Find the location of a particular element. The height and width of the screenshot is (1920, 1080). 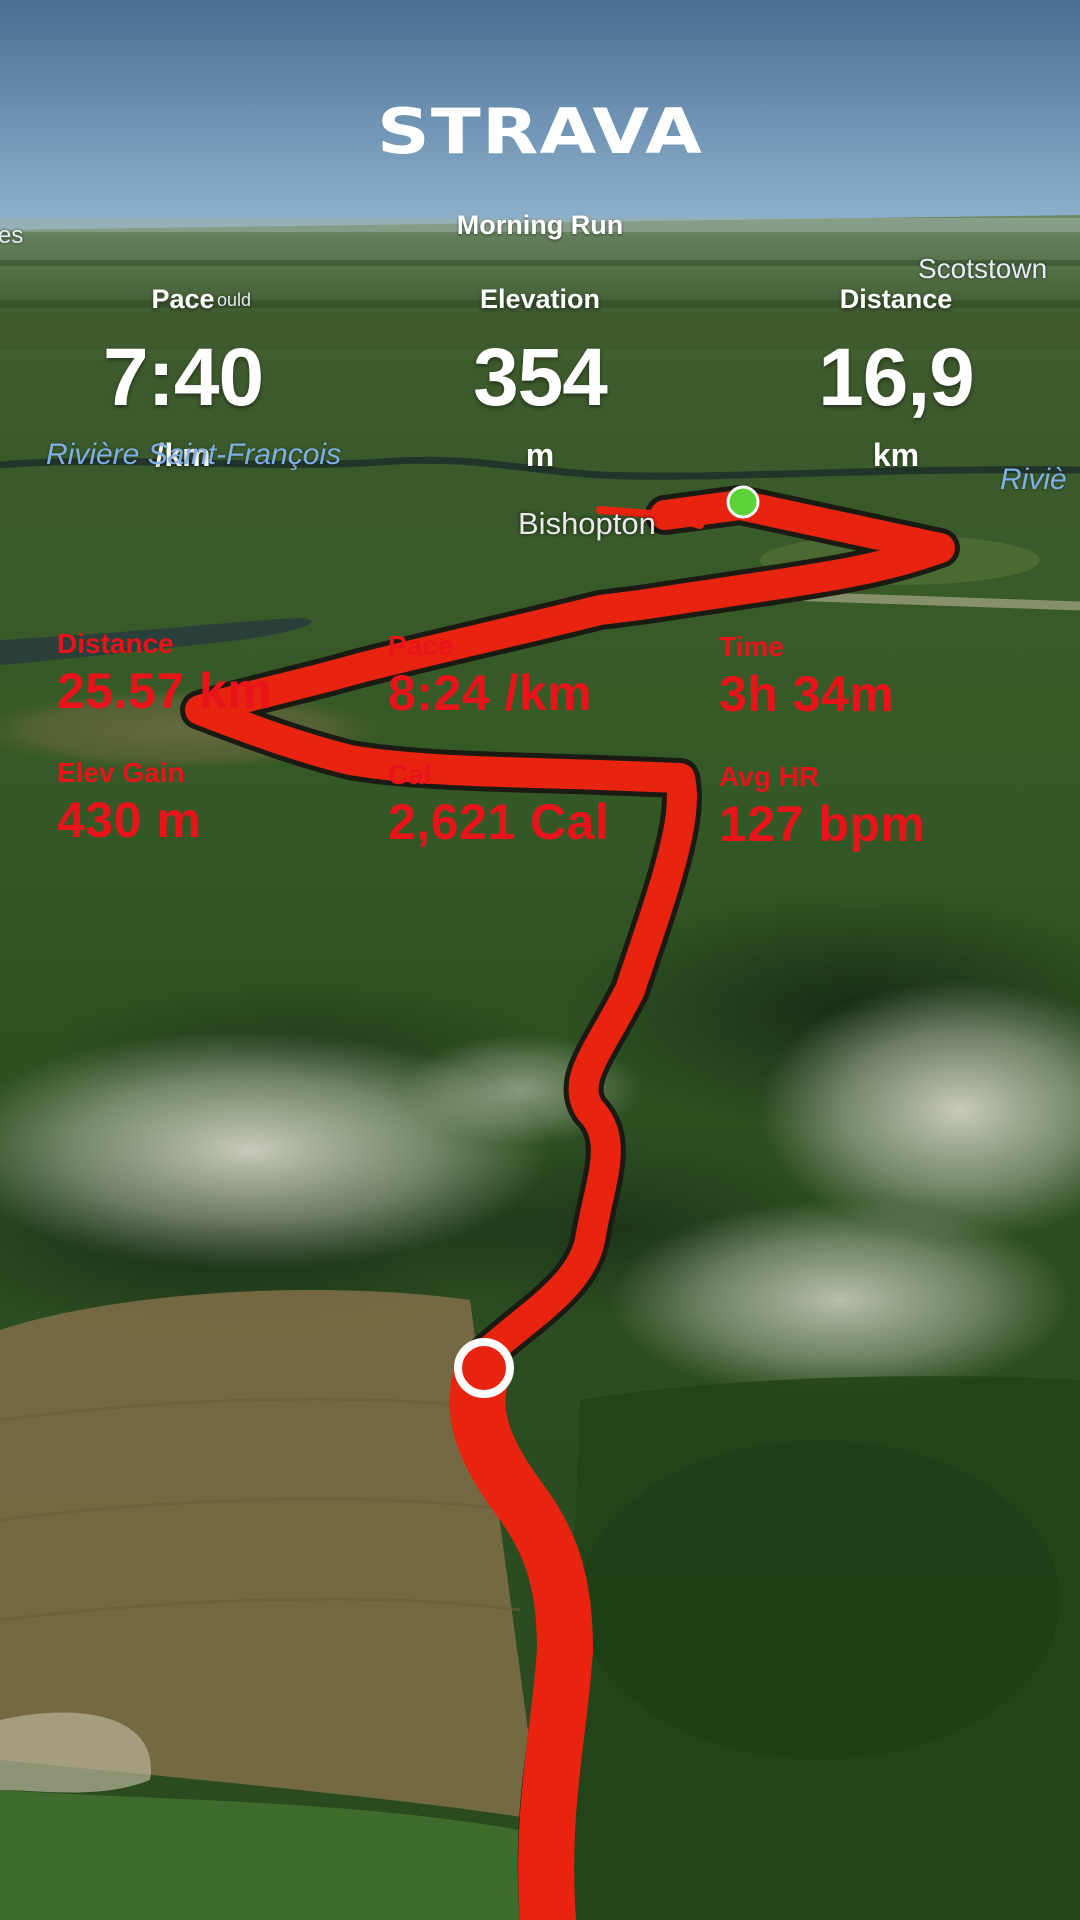

stat-unit: m is located at coordinates (540, 455).